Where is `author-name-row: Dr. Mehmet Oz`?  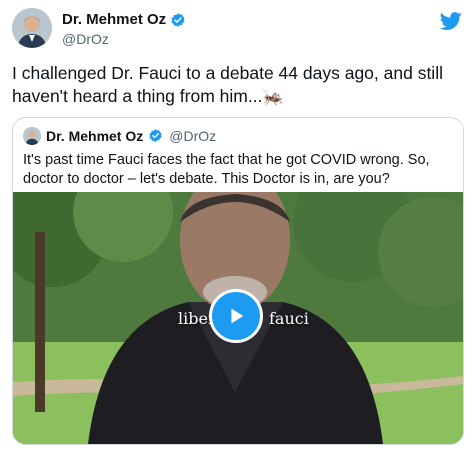
author-name-row: Dr. Mehmet Oz is located at coordinates (124, 19).